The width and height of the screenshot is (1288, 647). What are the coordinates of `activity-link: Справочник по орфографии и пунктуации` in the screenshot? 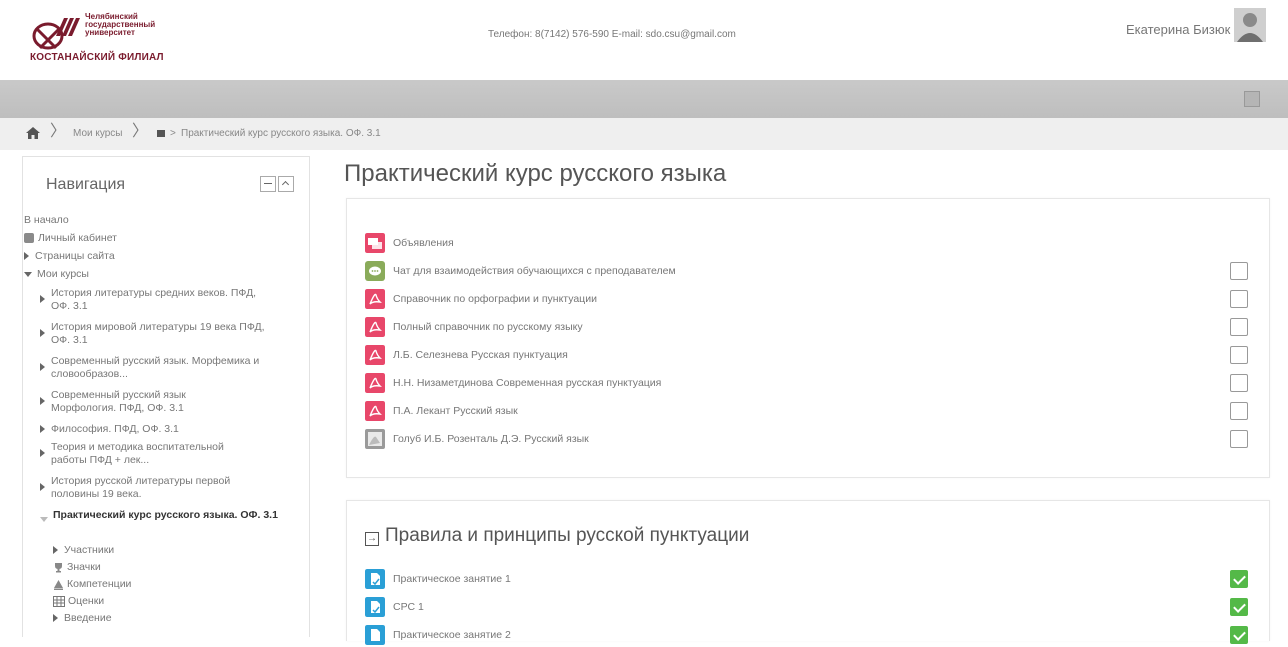 It's located at (495, 299).